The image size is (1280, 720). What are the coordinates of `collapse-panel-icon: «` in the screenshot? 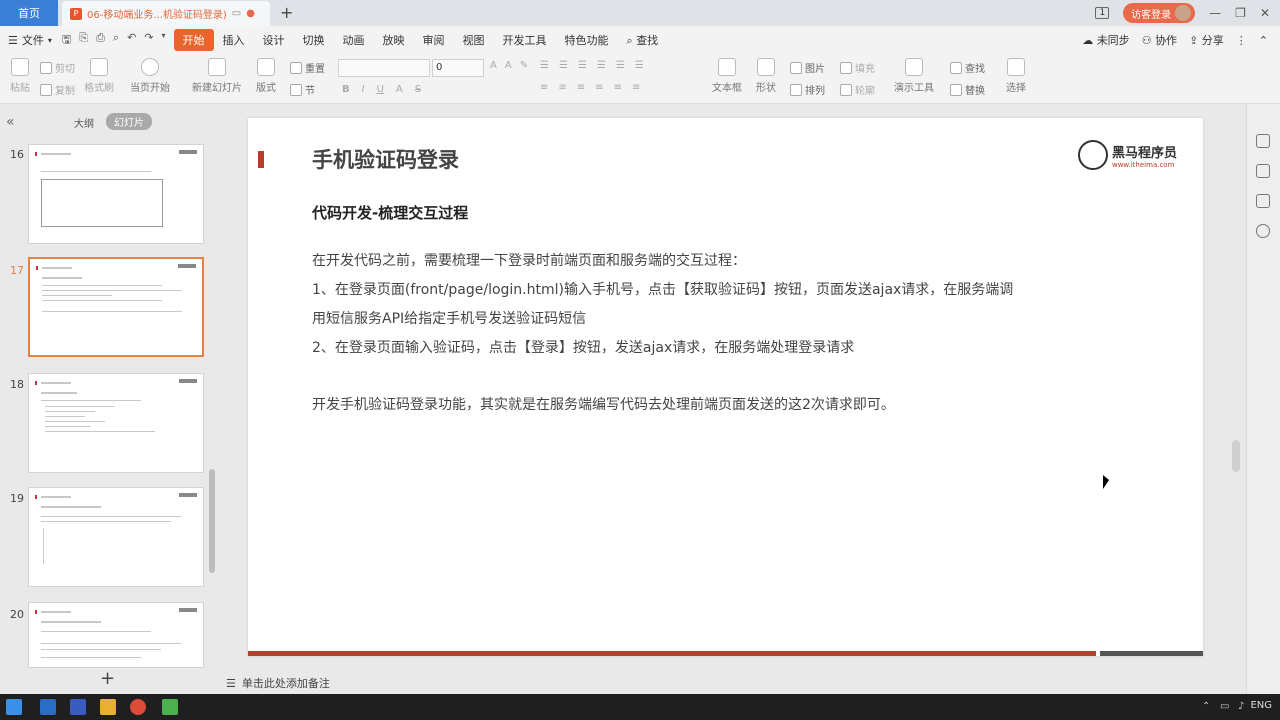 It's located at (10, 122).